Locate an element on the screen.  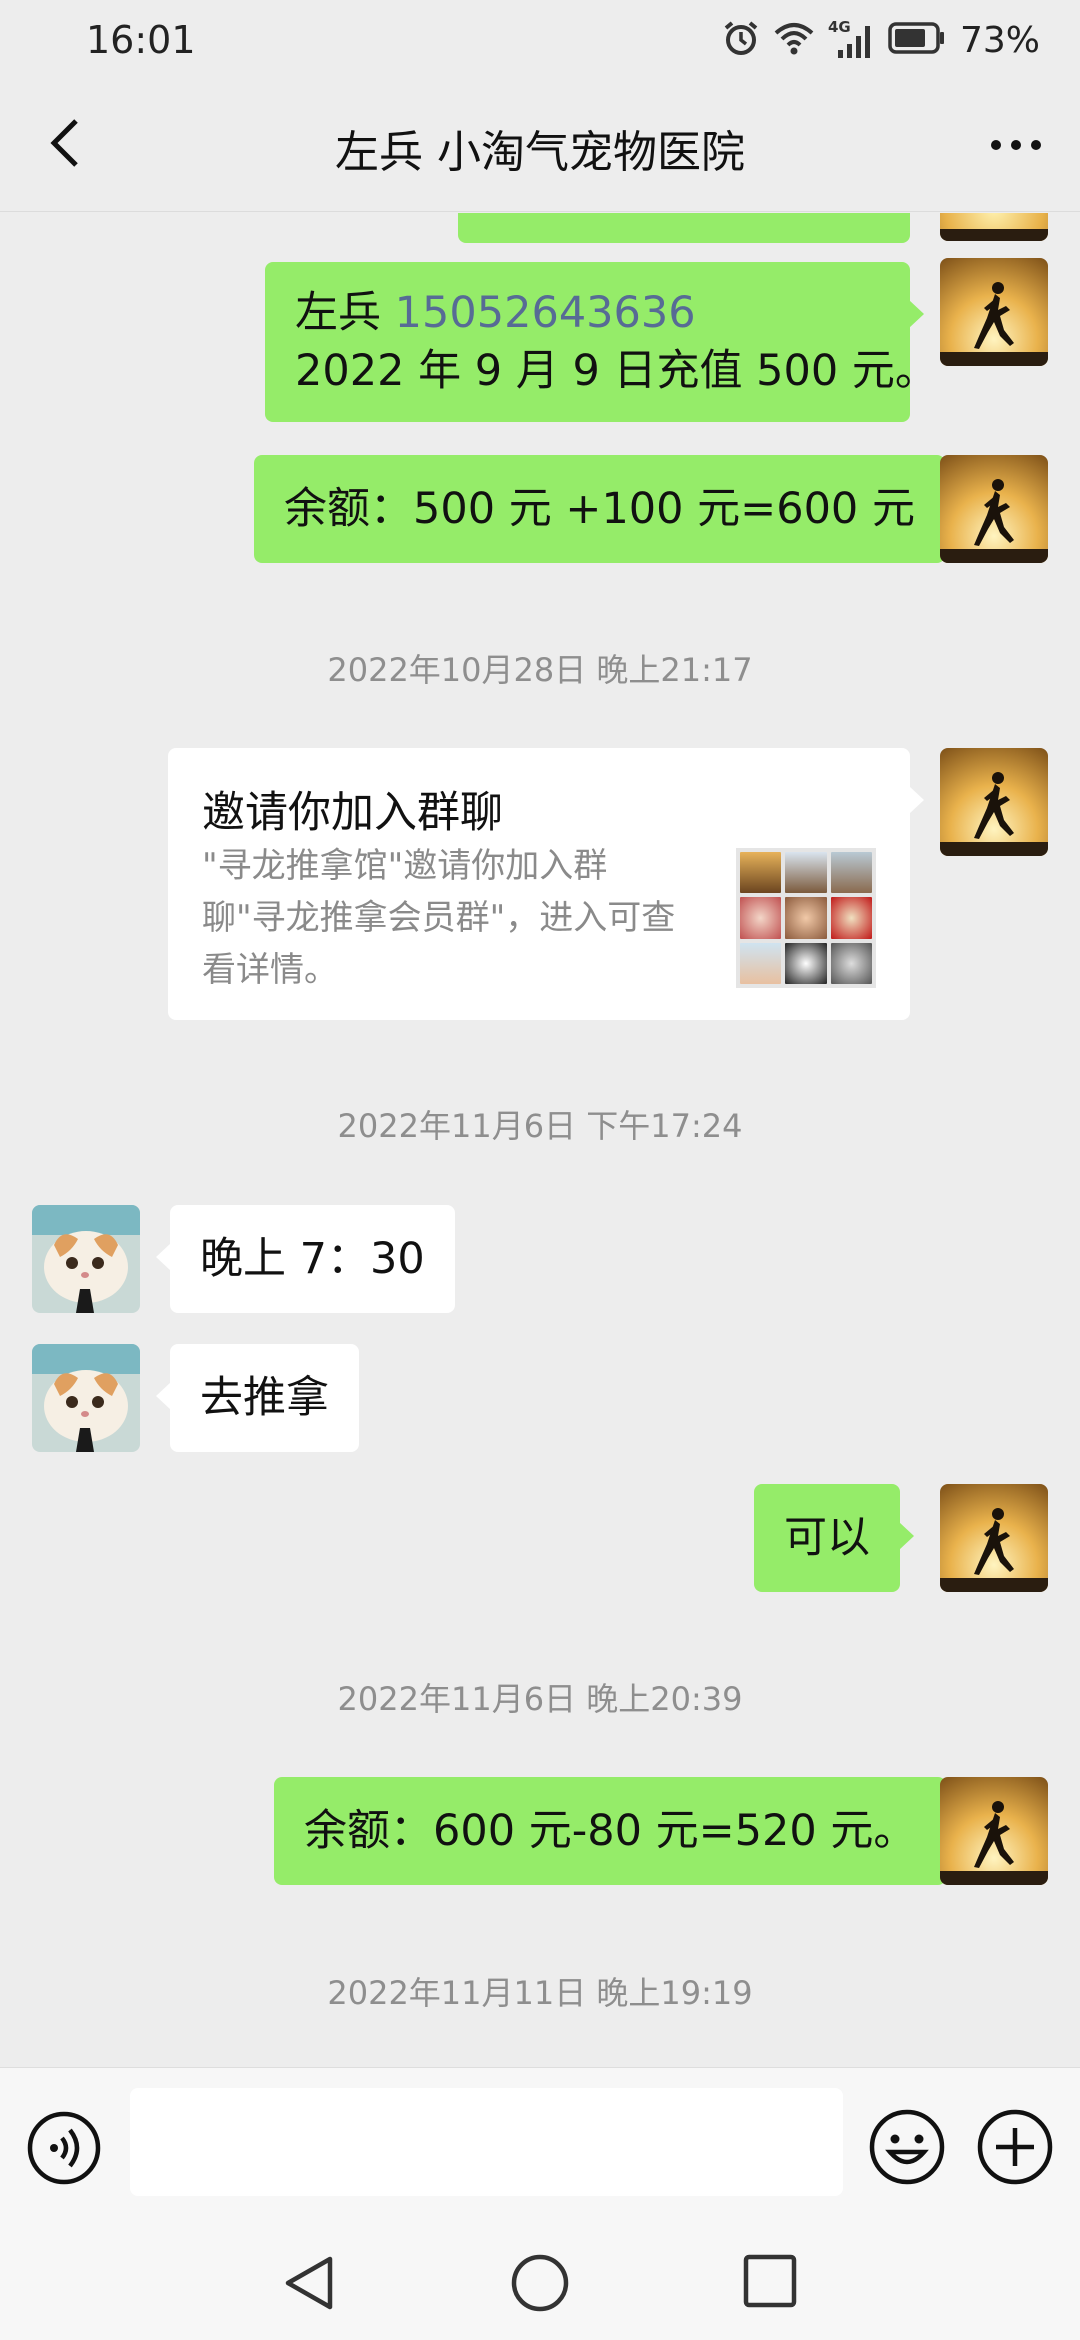
plus-button is located at coordinates (1015, 2147).